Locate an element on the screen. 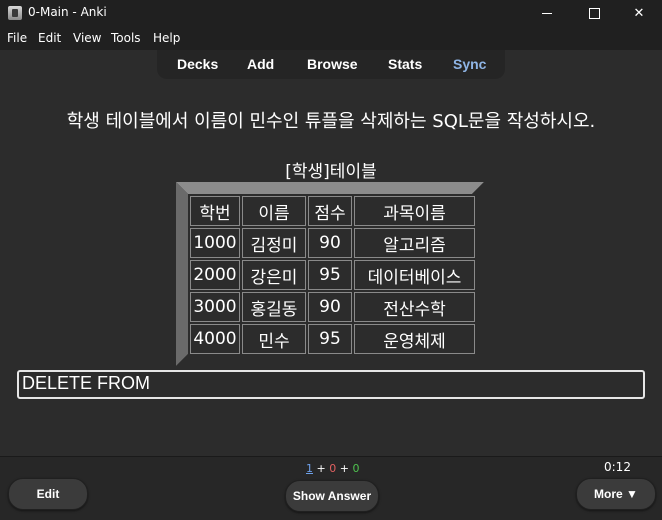 The width and height of the screenshot is (662, 520). table-row: 1000 김정미 90 알고리즘 is located at coordinates (332, 243).